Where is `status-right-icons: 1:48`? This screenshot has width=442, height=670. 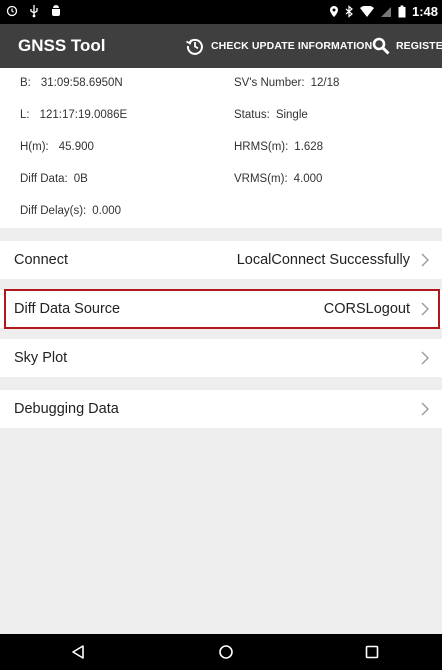 status-right-icons: 1:48 is located at coordinates (383, 11).